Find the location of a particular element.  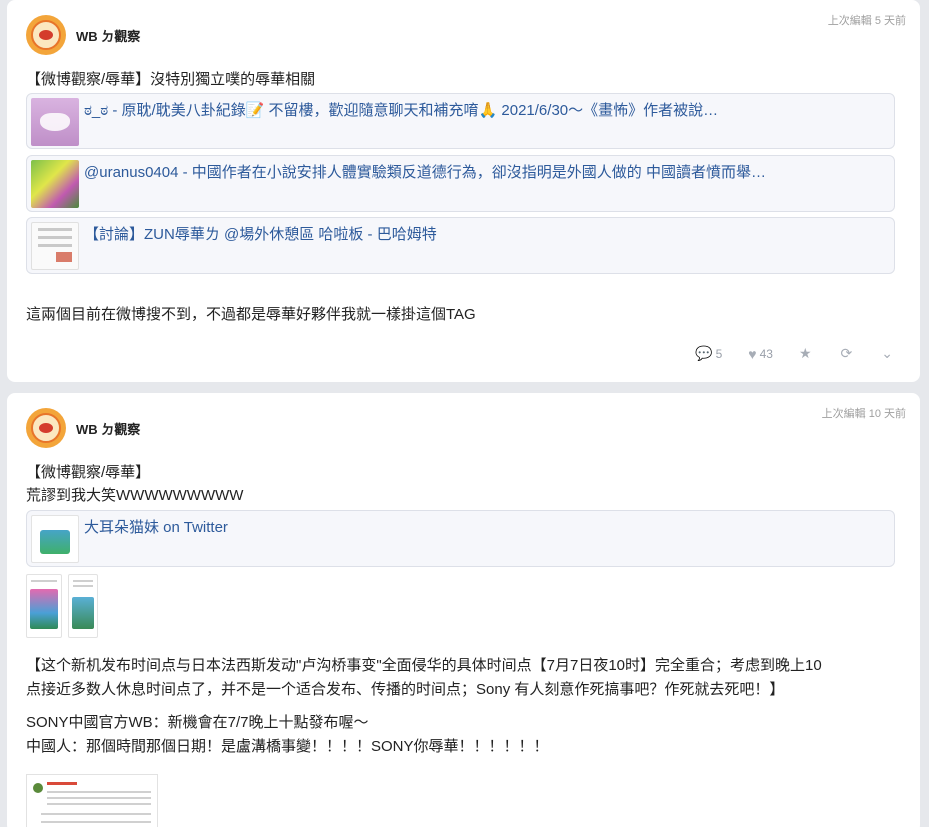

more-button: ⌄ is located at coordinates (888, 353).